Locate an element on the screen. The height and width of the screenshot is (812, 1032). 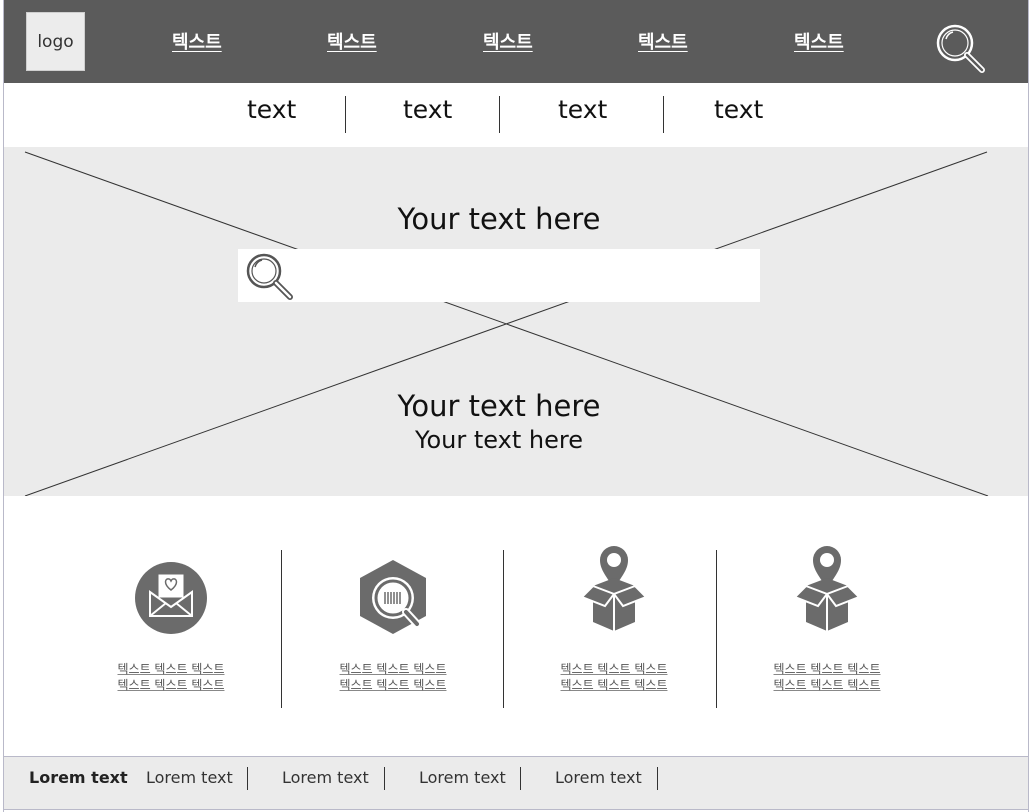
feature-item-2: 텍스트 텍스트 텍스트 텍스트 텍스트 텍스트 is located at coordinates (393, 616).